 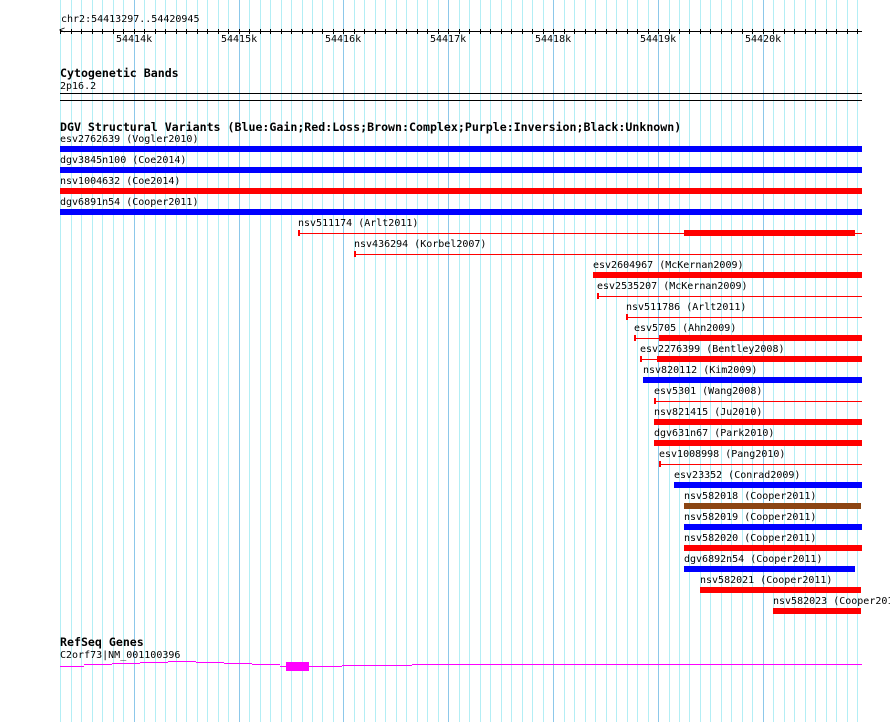 What do you see at coordinates (712, 350) in the screenshot?
I see `variant-label: esv2276399 (Bentley2008)` at bounding box center [712, 350].